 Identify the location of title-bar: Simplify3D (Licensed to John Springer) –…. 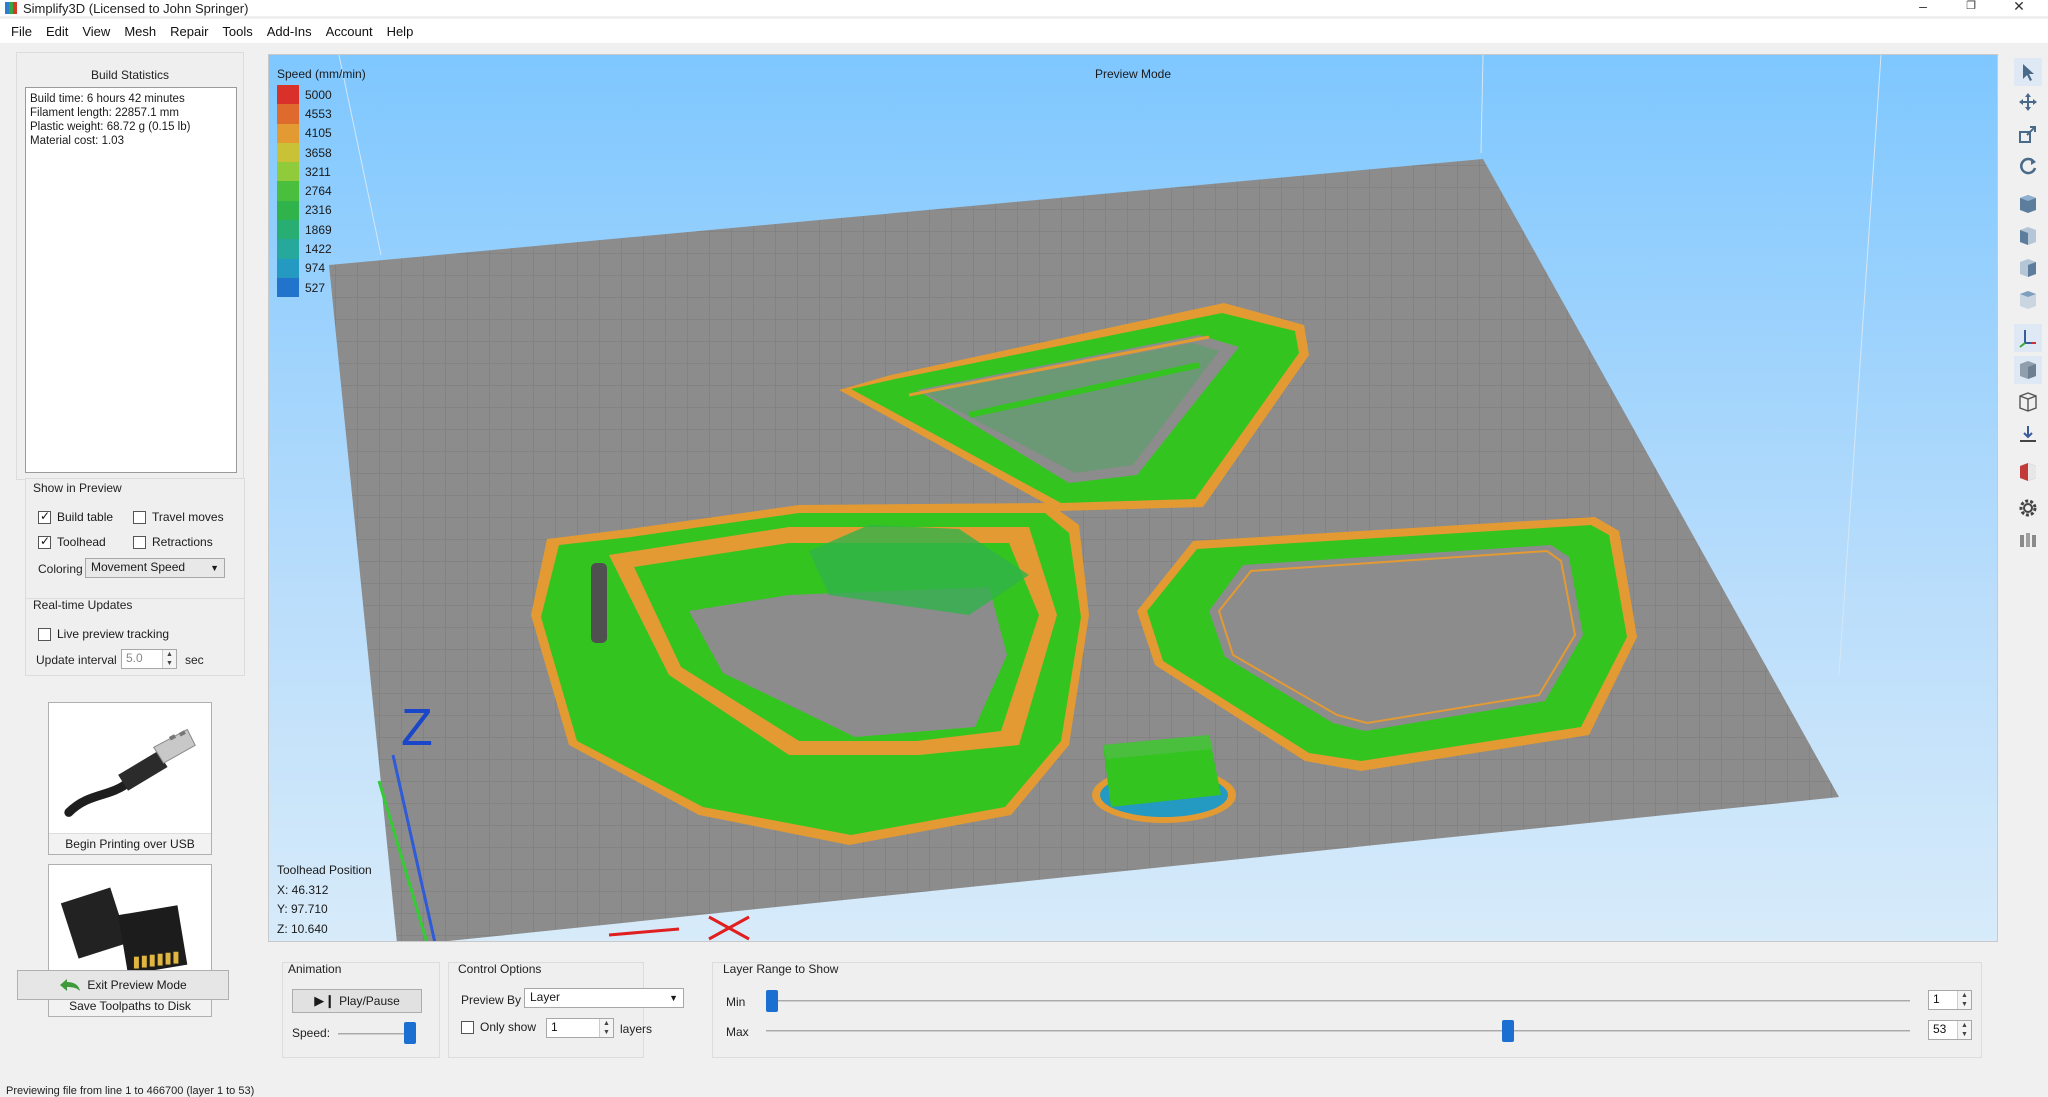
(1024, 8).